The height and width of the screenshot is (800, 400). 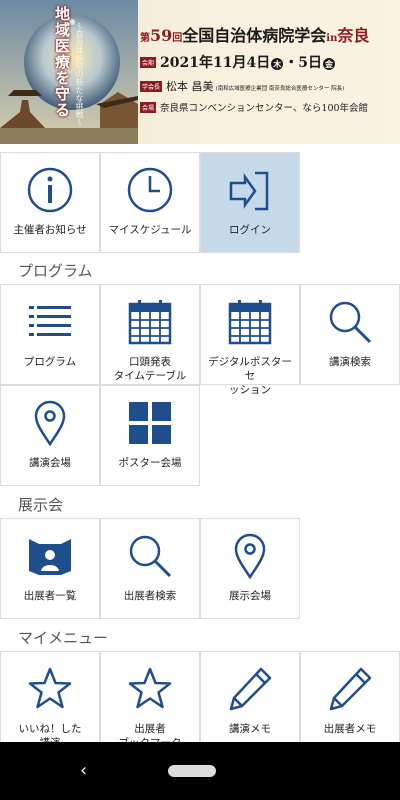 I want to click on lecture-memo-label: 講演メモ, so click(x=250, y=729).